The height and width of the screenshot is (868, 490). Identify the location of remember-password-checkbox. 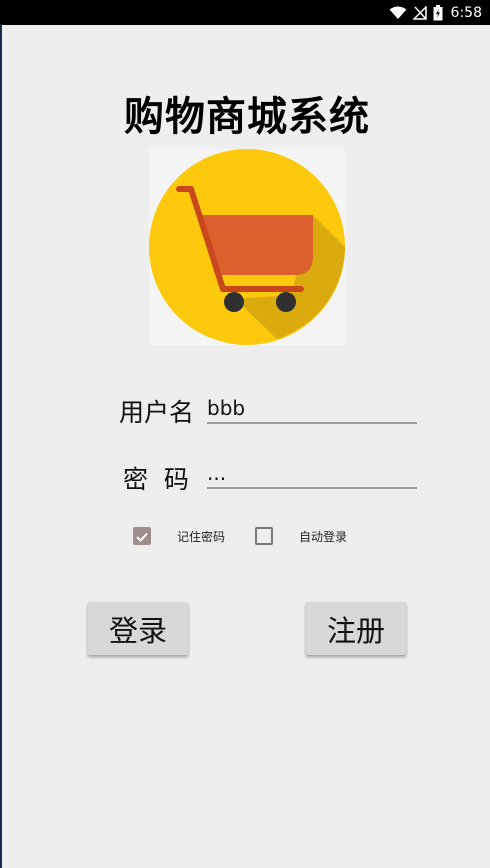
(142, 536).